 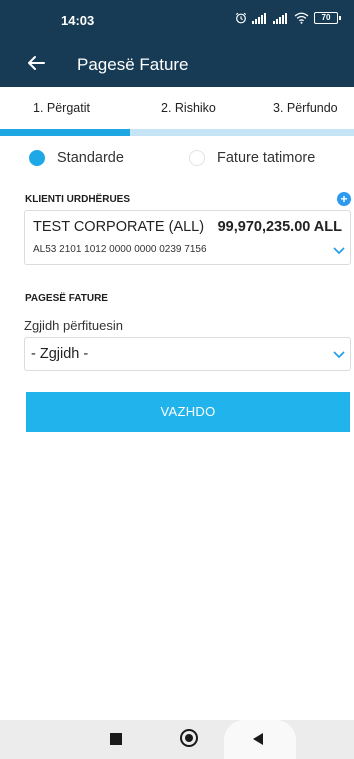 I want to click on step-tabs: 1. Përgatit 2. Rishiko 3. Përfundo, so click(x=177, y=109).